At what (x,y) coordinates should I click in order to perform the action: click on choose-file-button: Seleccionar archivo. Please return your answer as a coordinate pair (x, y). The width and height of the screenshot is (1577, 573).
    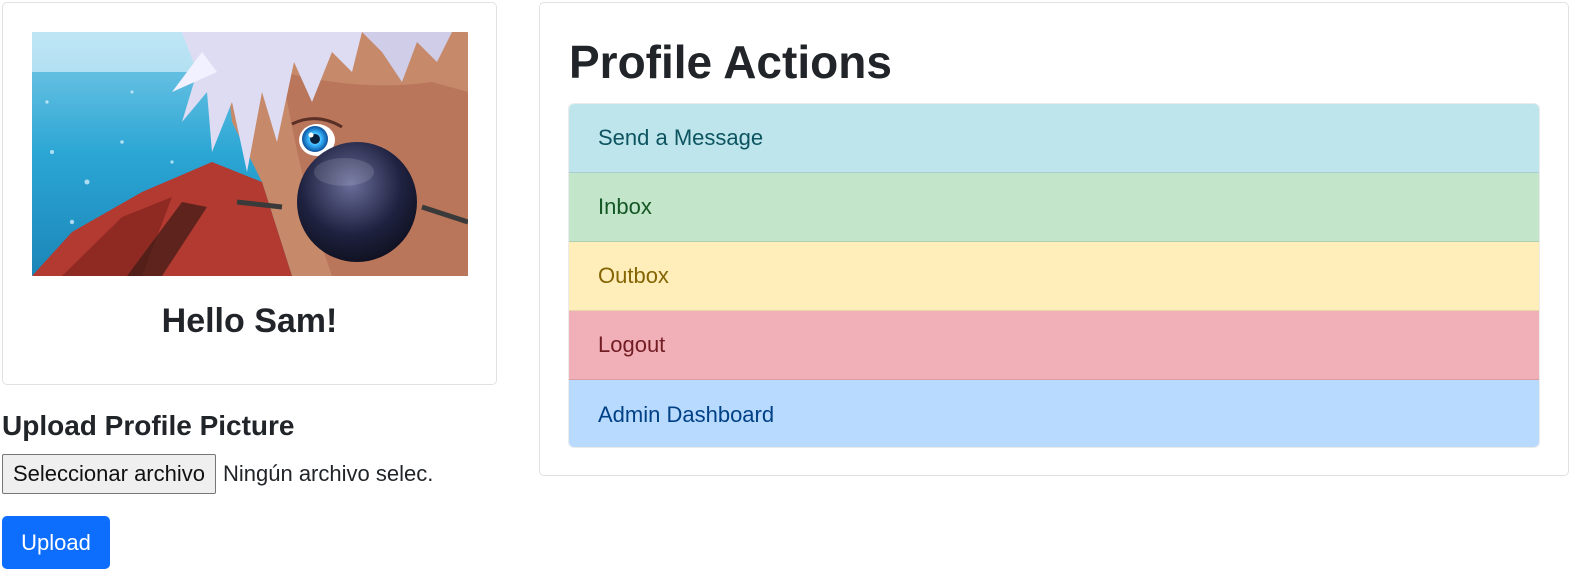
    Looking at the image, I should click on (109, 474).